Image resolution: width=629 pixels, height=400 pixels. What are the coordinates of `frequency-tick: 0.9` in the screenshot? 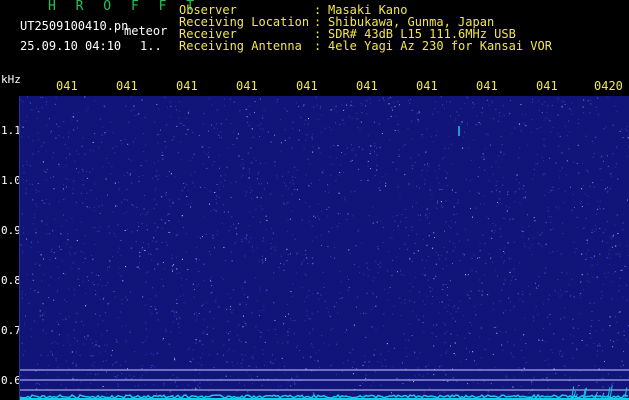 It's located at (11, 230).